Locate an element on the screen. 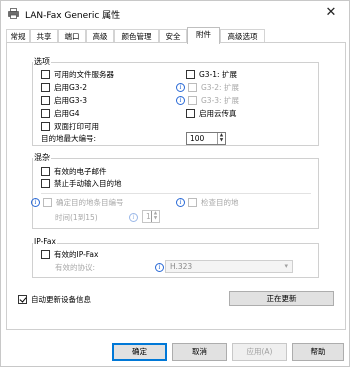 This screenshot has width=350, height=367. available-file-server-checkbox: 可用的文件服务器 is located at coordinates (77, 74).